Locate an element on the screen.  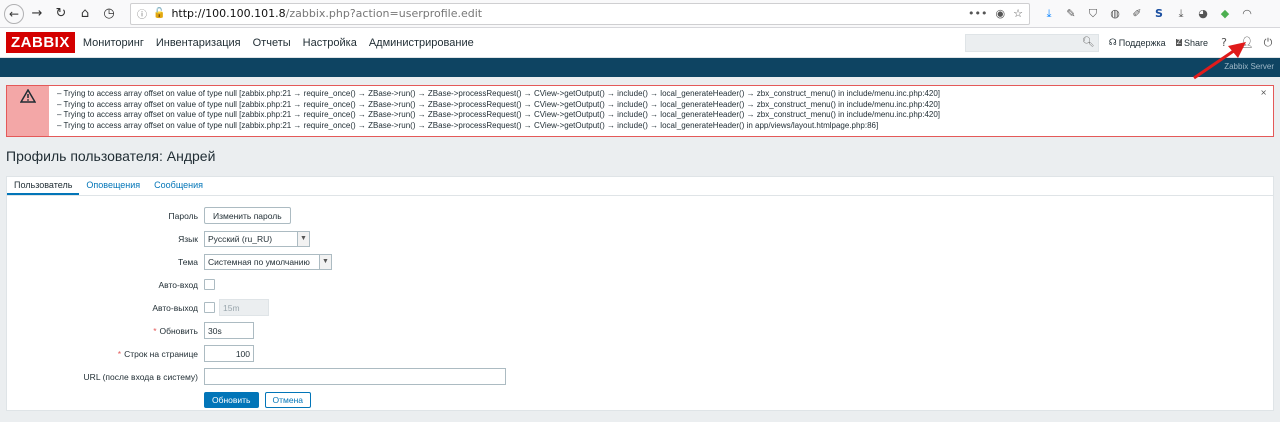
form-buttons-row: Обновить Отмена is located at coordinates (640, 399).